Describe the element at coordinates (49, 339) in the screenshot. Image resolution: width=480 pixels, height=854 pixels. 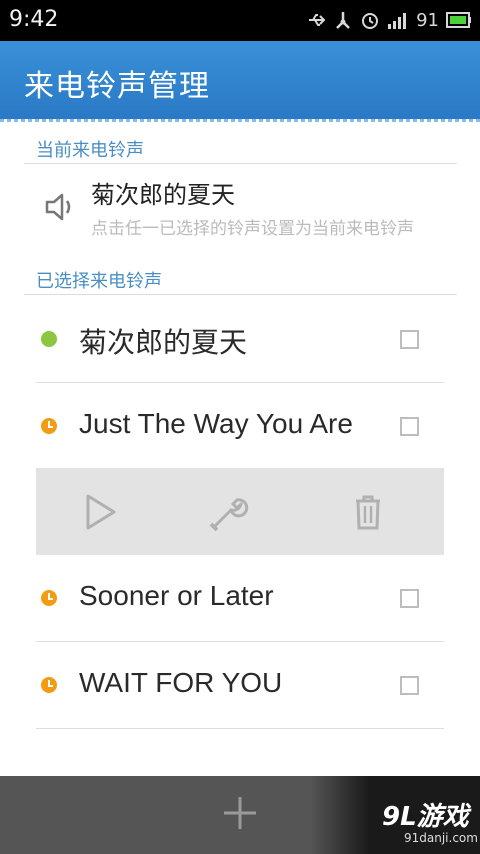
I see `active-dot-icon` at that location.